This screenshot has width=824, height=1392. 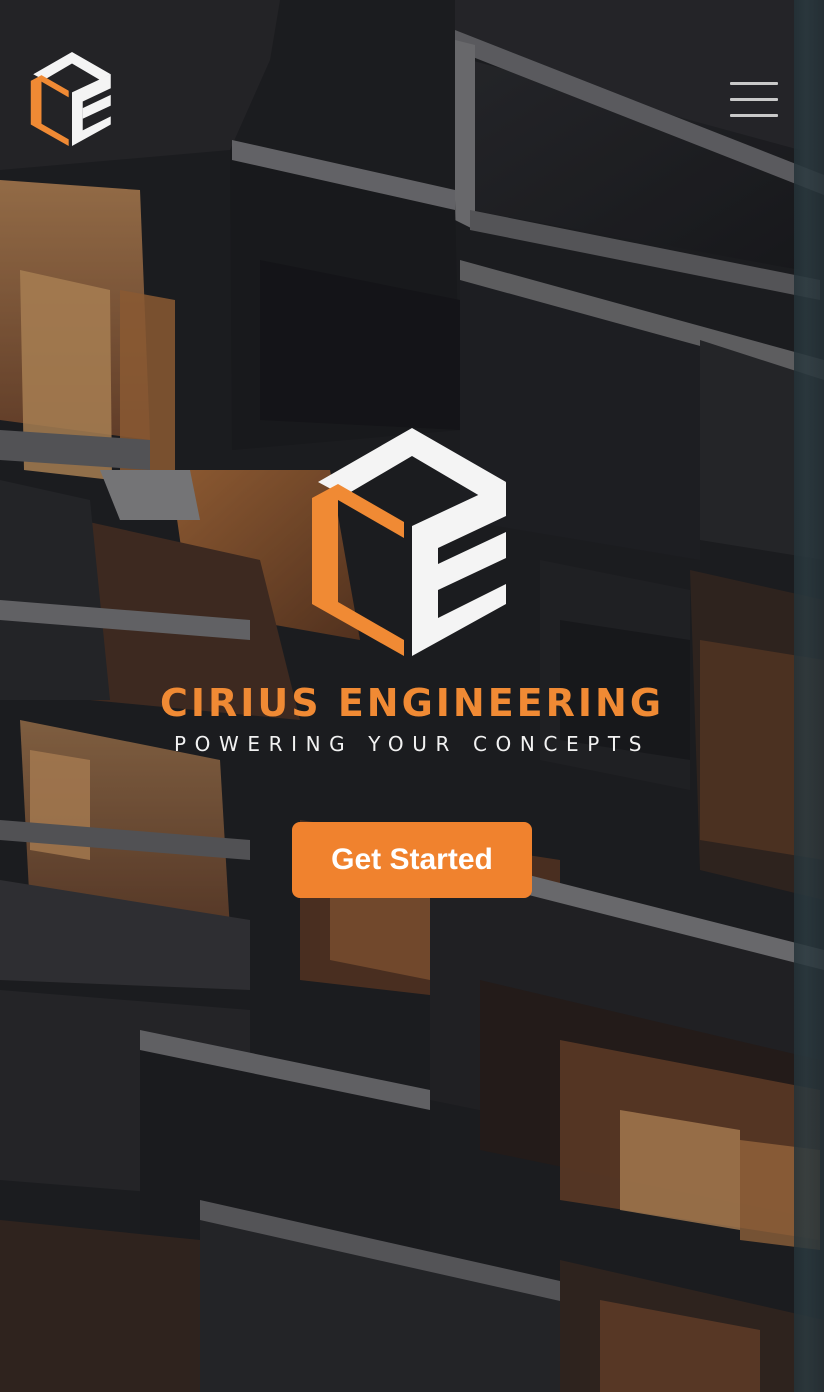 I want to click on background-edge-strip, so click(x=809, y=696).